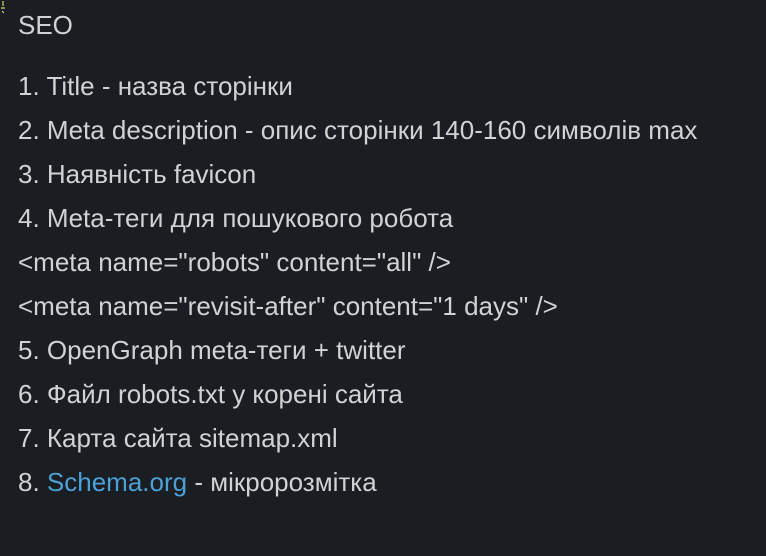  I want to click on message-title: SEO, so click(45, 25).